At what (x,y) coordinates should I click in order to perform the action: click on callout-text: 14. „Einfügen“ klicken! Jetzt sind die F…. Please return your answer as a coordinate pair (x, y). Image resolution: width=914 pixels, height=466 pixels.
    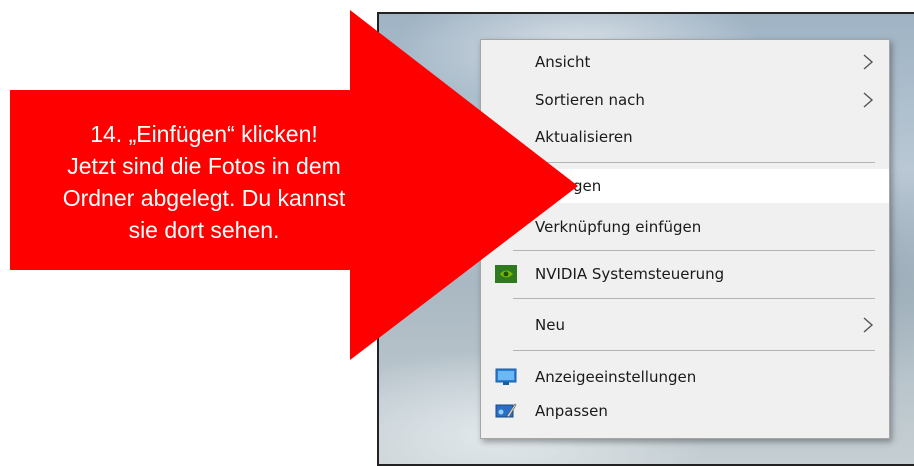
    Looking at the image, I should click on (204, 182).